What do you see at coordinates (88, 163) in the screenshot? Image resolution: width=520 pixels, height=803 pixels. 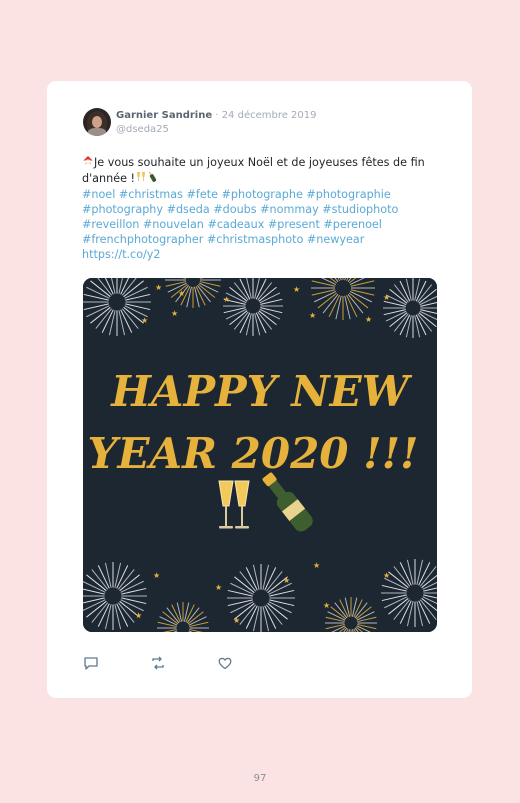 I see `santa-emoji` at bounding box center [88, 163].